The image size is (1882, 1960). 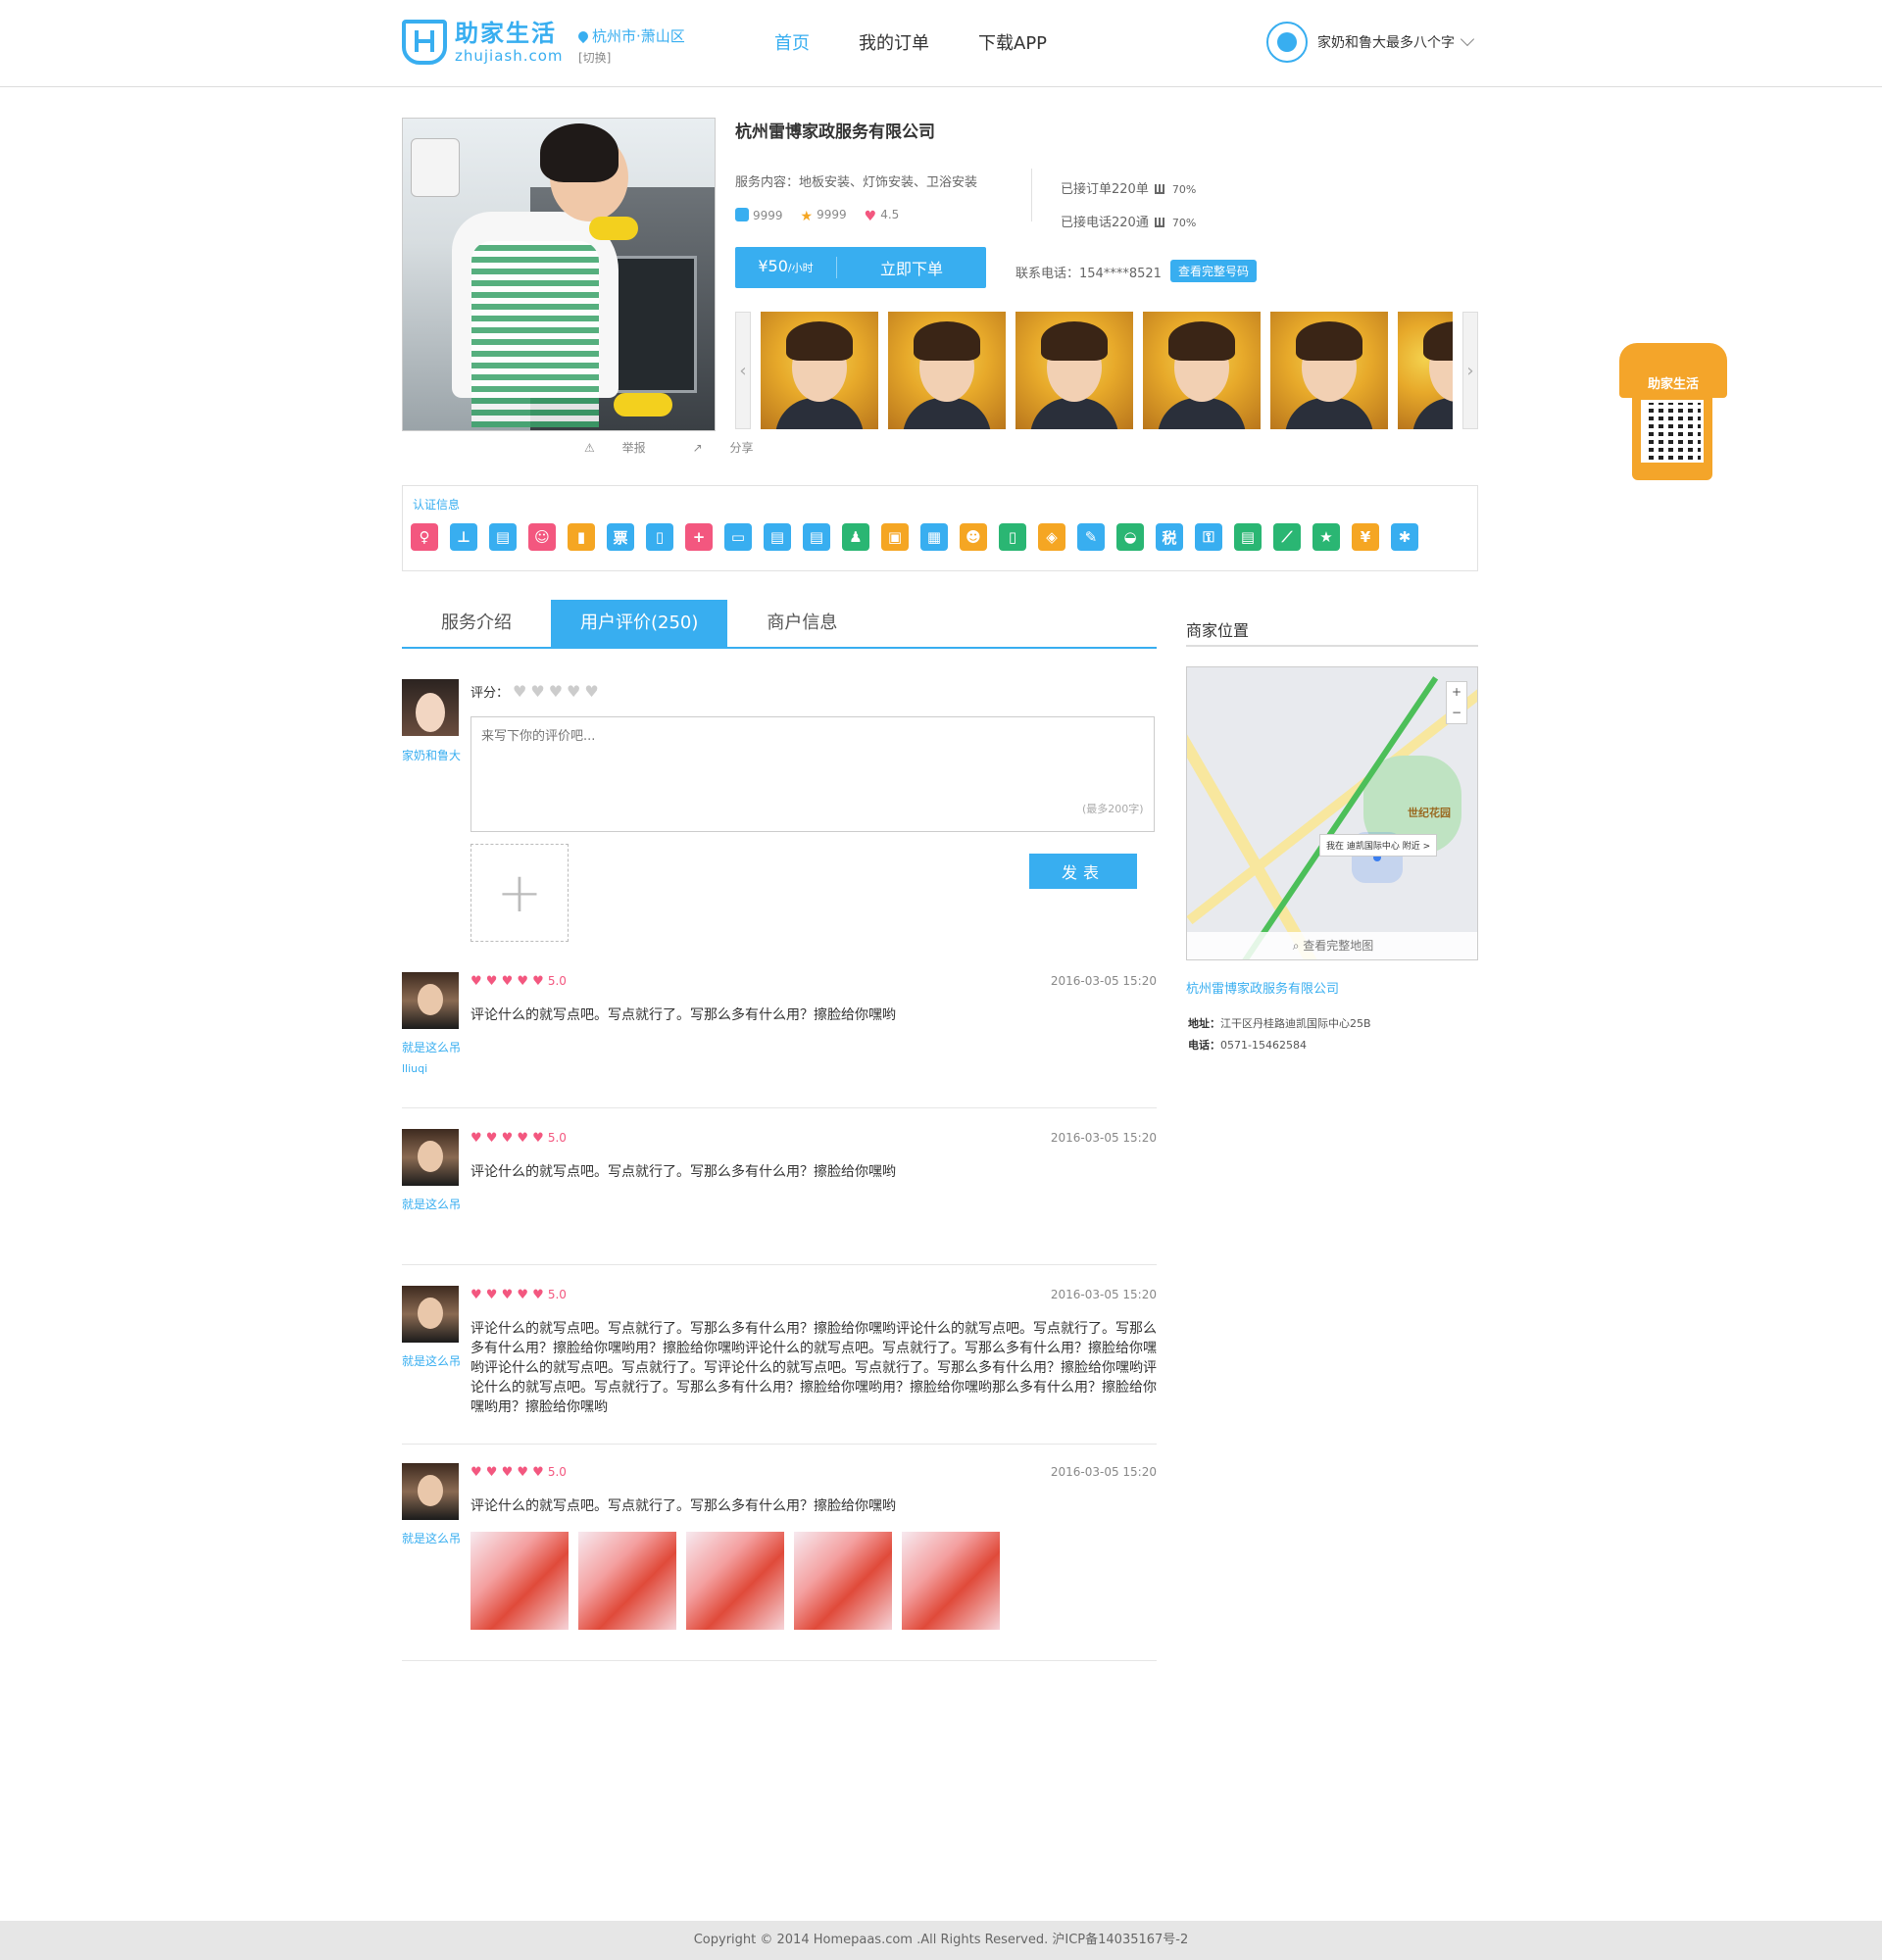 What do you see at coordinates (1332, 813) in the screenshot?
I see `location-map: 世纪花园 我在 迪凯国际中心 附近 > + − ⌕ 查看完整地图` at bounding box center [1332, 813].